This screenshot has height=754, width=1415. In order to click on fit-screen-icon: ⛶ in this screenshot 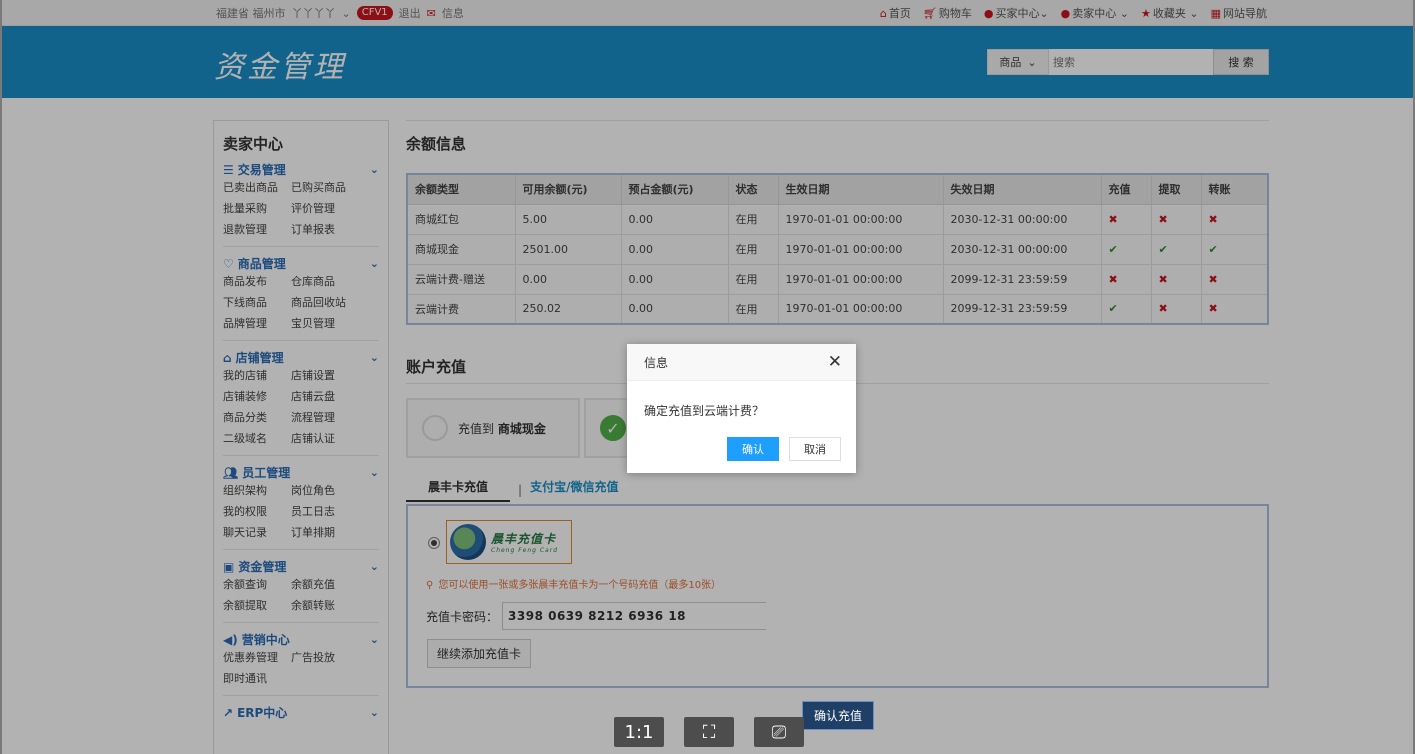, I will do `click(709, 732)`.